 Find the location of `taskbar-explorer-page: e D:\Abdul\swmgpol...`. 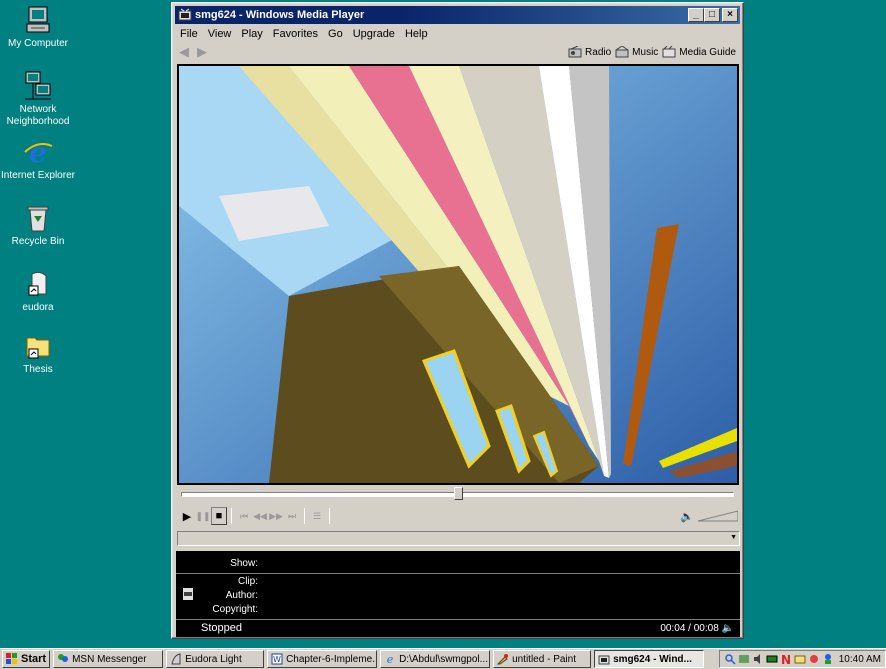

taskbar-explorer-page: e D:\Abdul\swmgpol... is located at coordinates (435, 659).